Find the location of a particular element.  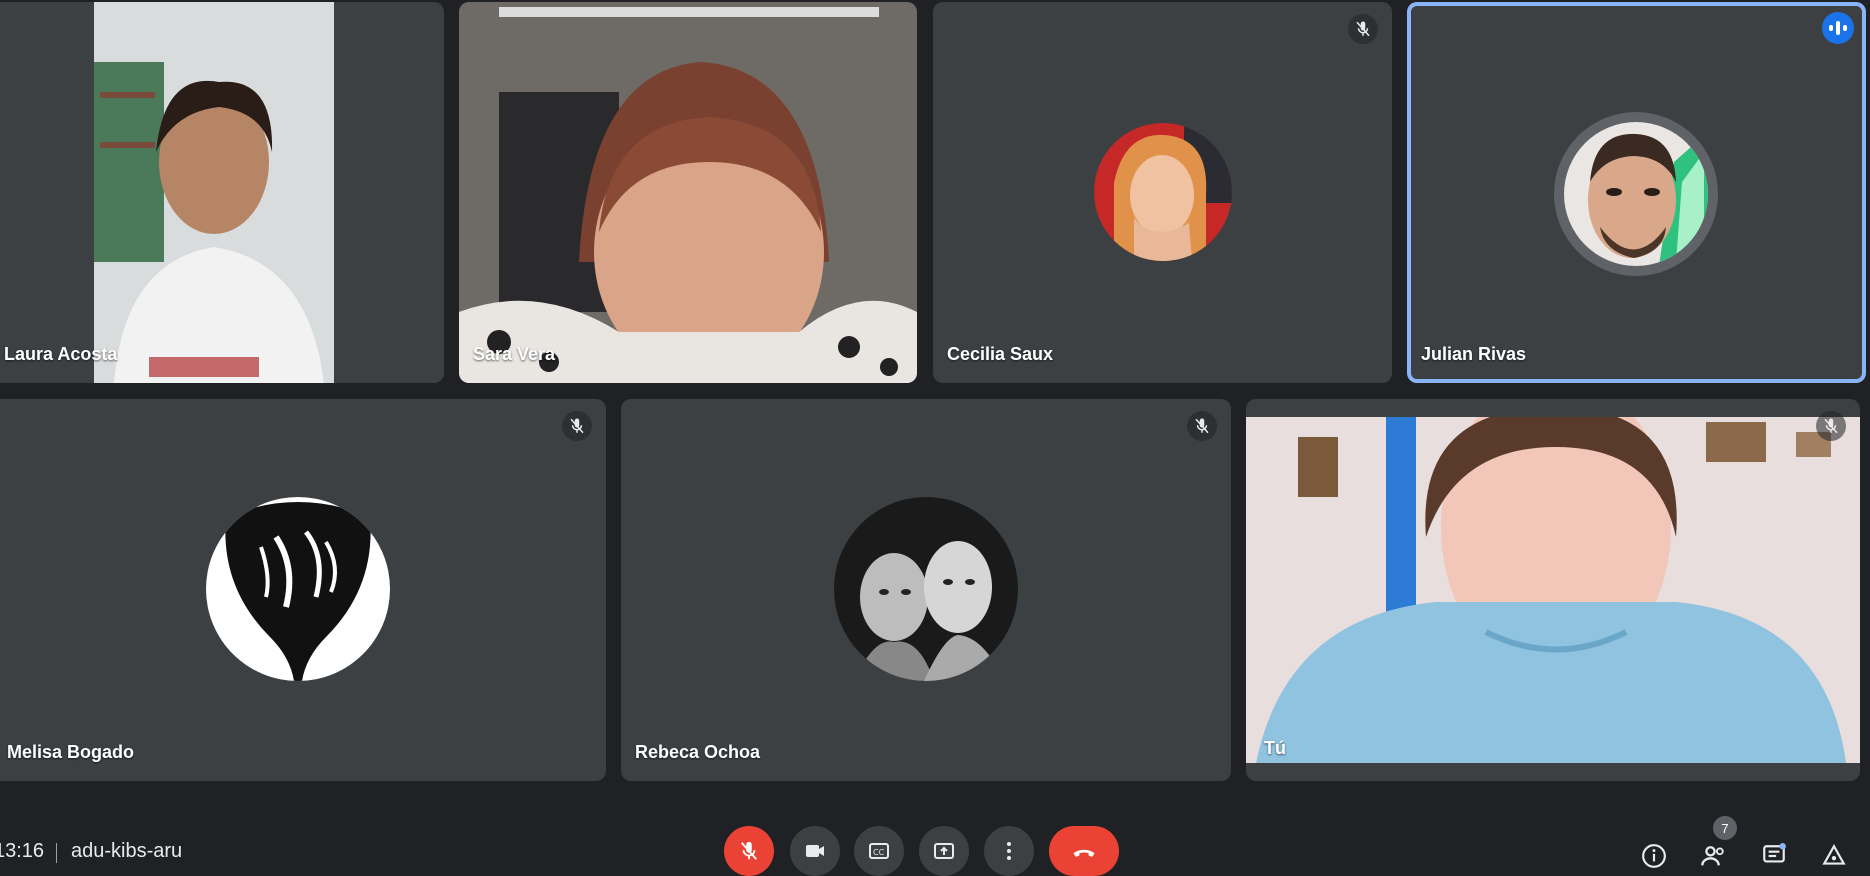

participant-tile-rebeca-ochoa: Rebeca Ochoa is located at coordinates (926, 590).